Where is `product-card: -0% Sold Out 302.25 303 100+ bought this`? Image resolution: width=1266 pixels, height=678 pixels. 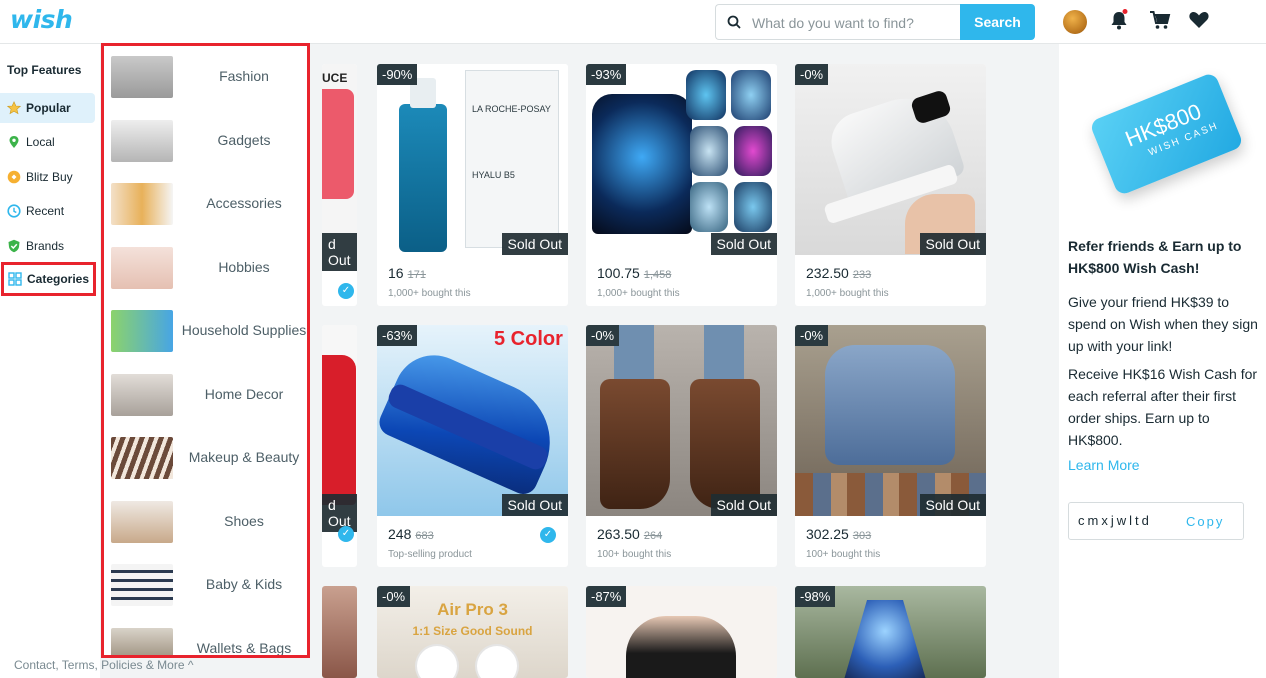 product-card: -0% Sold Out 302.25 303 100+ bought this is located at coordinates (890, 446).